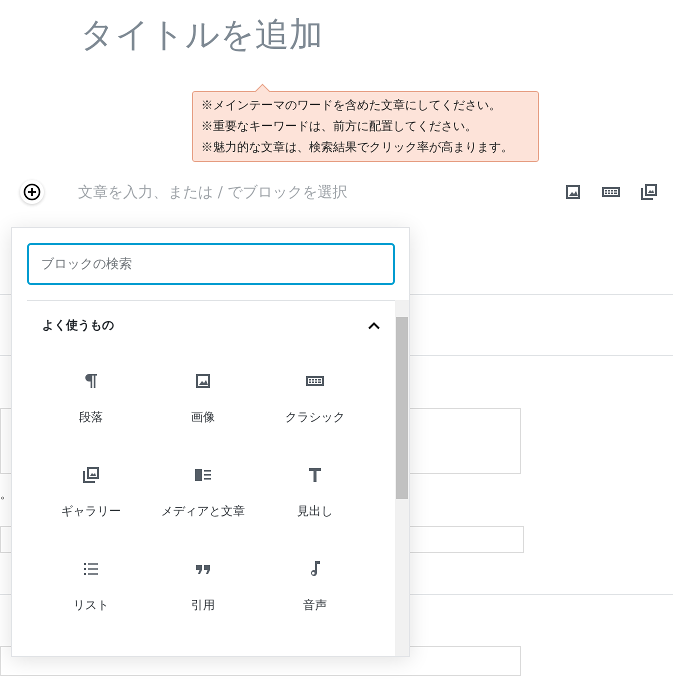 The image size is (673, 679). What do you see at coordinates (351, 105) in the screenshot?
I see `tip-text: ※メインテーマのワードを含めた文章にしてください。` at bounding box center [351, 105].